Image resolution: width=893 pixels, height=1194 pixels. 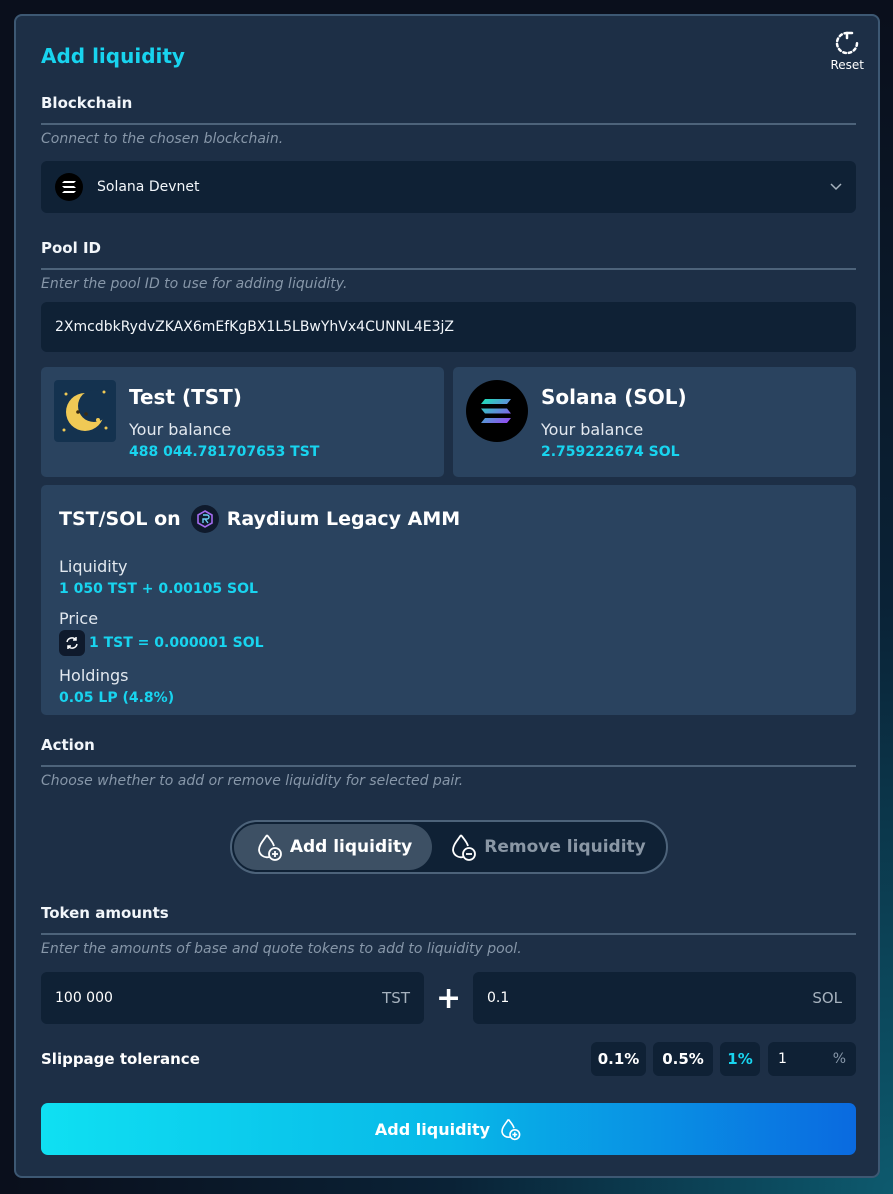 I want to click on base-unit: TST, so click(x=396, y=998).